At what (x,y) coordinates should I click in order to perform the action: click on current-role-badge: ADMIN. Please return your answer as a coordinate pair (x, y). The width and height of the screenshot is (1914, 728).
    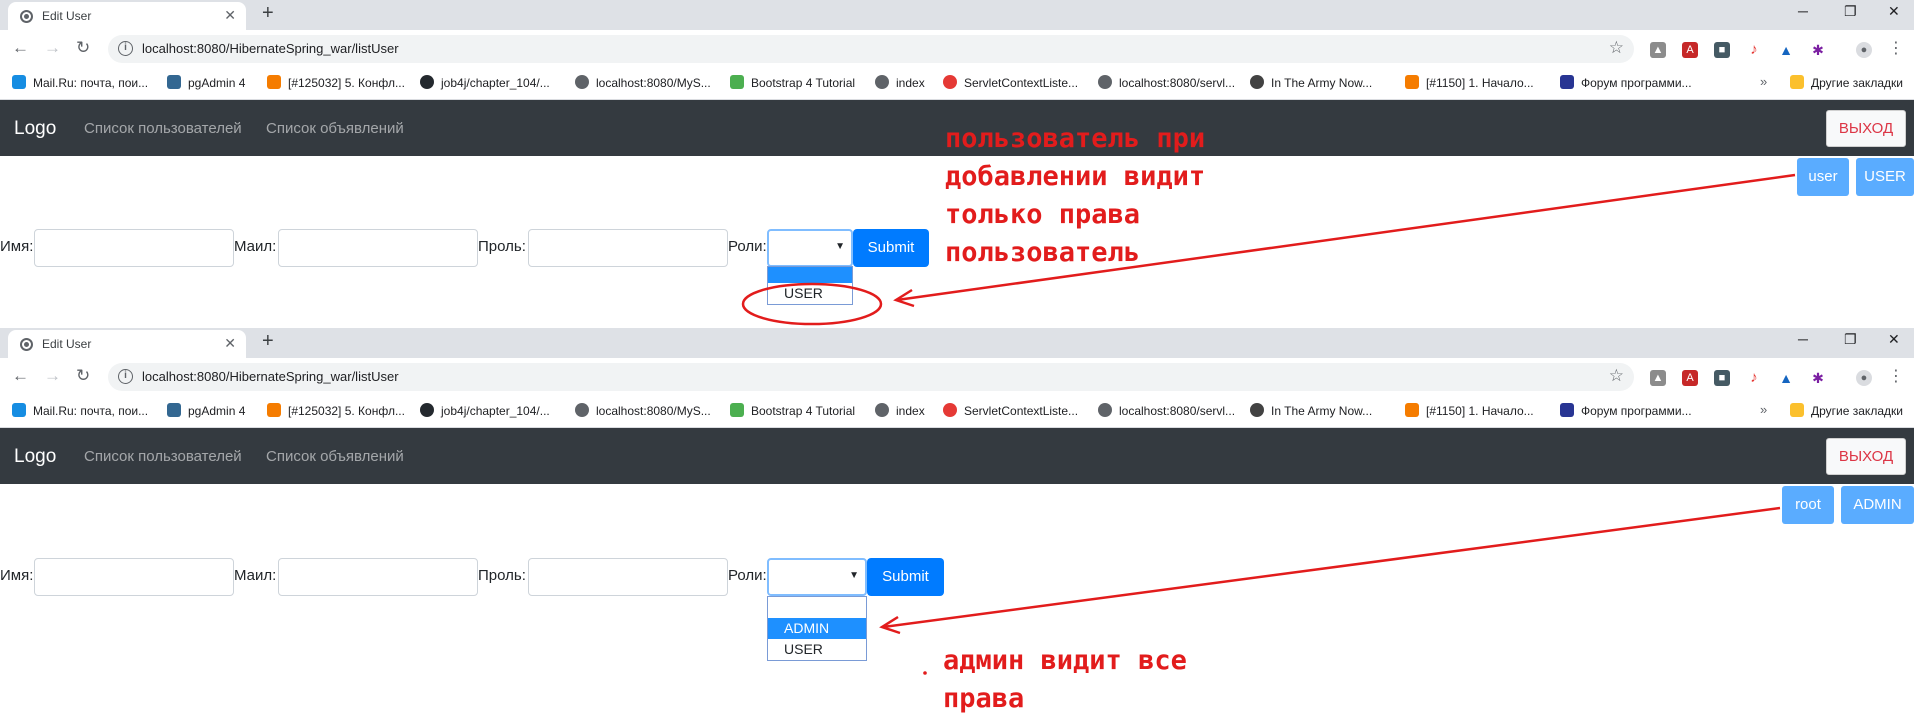
    Looking at the image, I should click on (1877, 505).